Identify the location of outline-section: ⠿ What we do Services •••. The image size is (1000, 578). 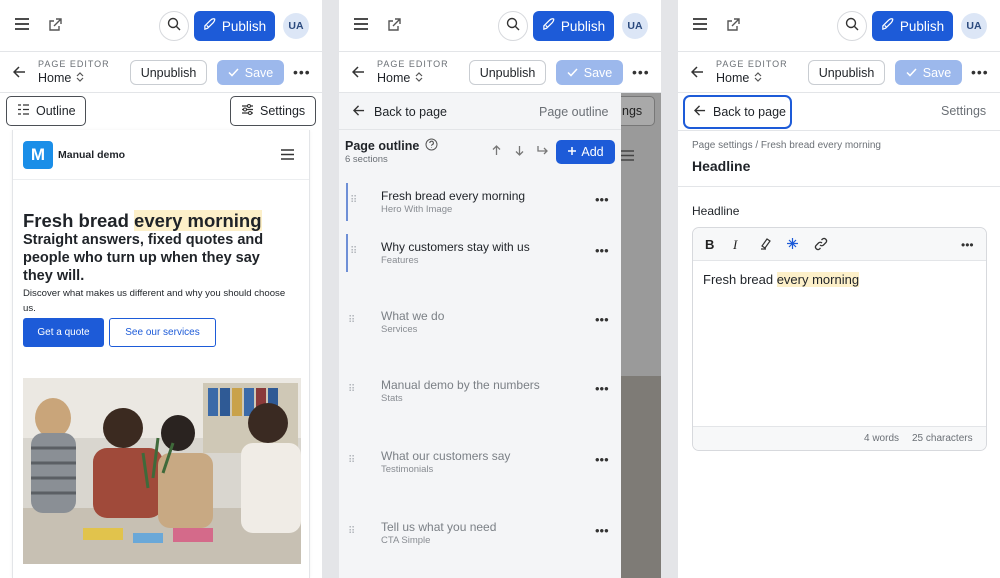
(480, 323).